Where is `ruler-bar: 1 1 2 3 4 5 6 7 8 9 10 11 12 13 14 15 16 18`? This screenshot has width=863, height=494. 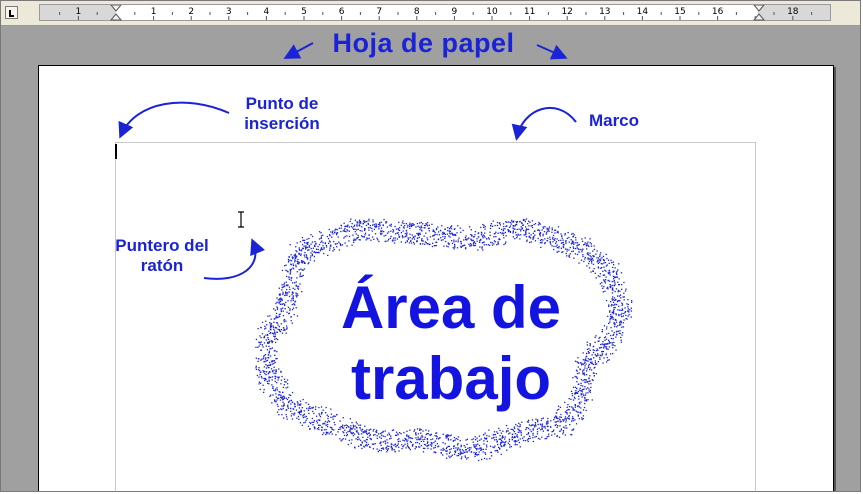
ruler-bar: 1 1 2 3 4 5 6 7 8 9 10 11 12 13 14 15 16 18 is located at coordinates (430, 13).